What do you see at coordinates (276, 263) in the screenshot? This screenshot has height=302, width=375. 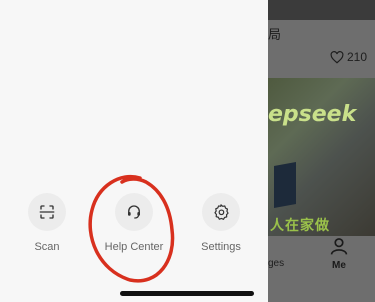 I see `nav-item-partial: ges` at bounding box center [276, 263].